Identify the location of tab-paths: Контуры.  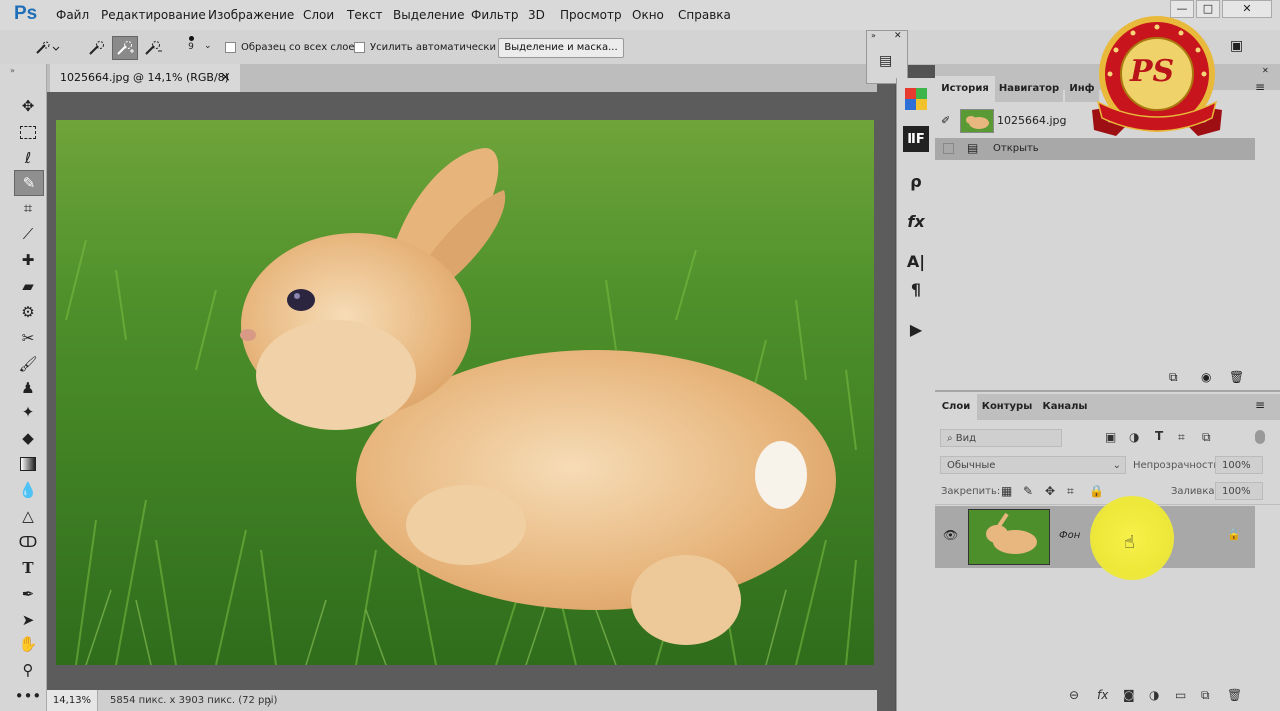
(1007, 407).